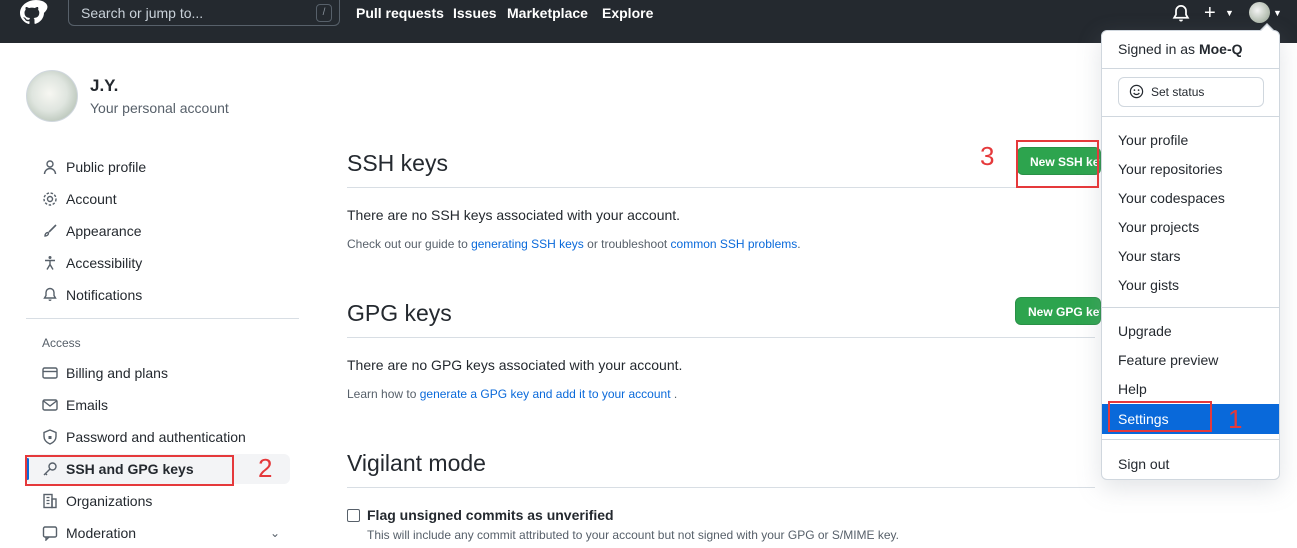 The width and height of the screenshot is (1297, 548). Describe the element at coordinates (104, 295) in the screenshot. I see `sidebar-item-label: Notifications` at that location.